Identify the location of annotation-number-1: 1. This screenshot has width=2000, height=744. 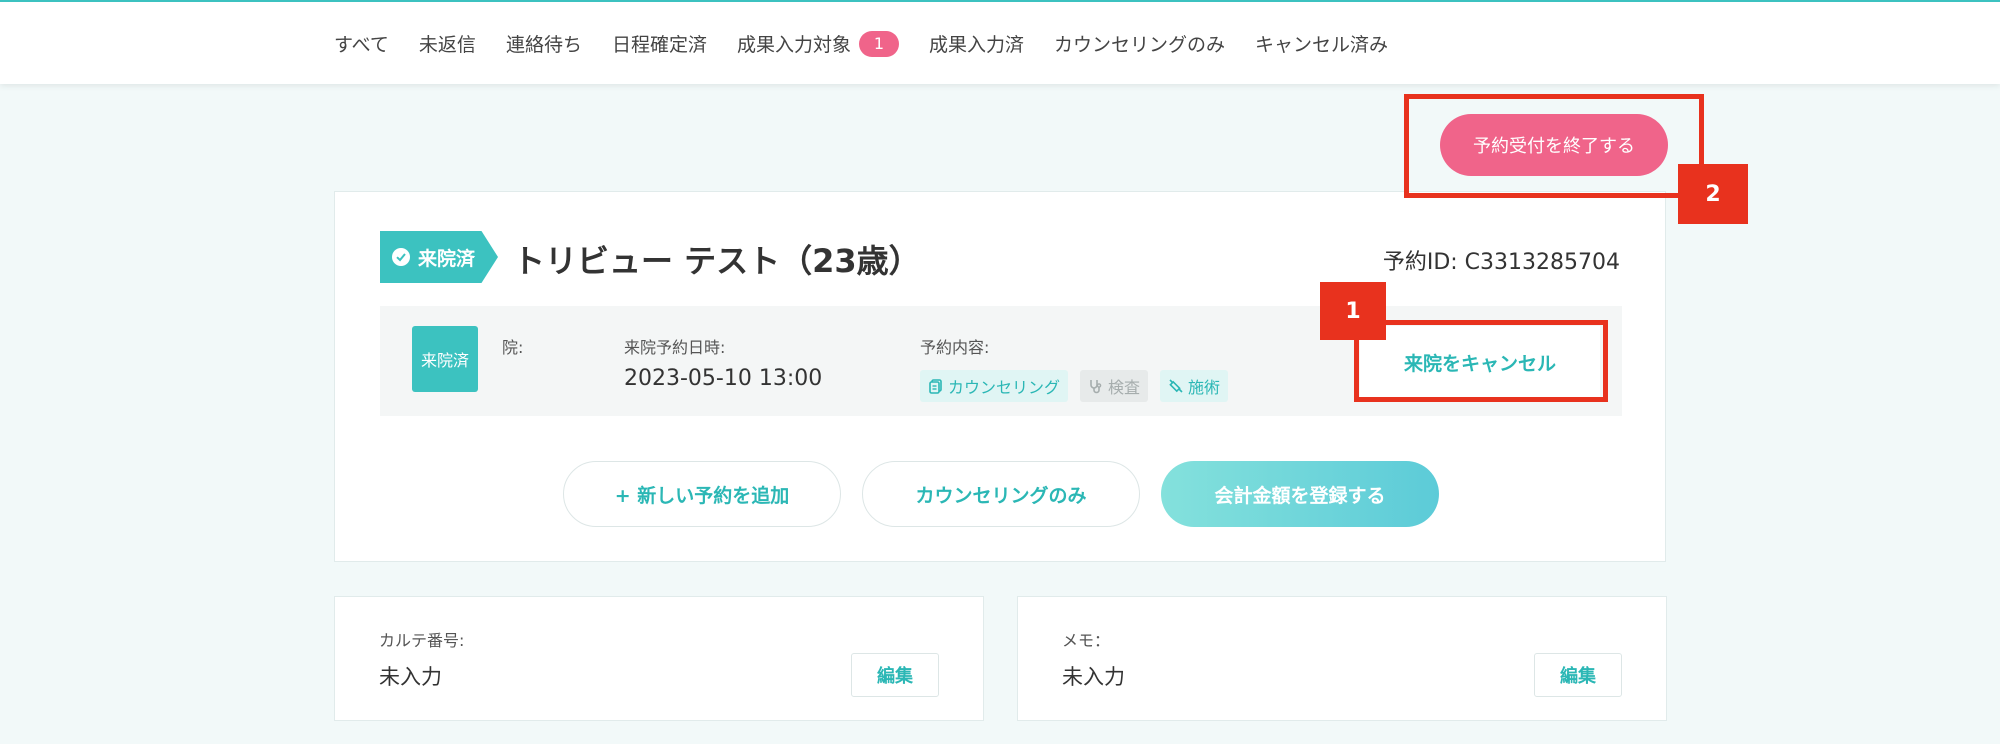
(1353, 311).